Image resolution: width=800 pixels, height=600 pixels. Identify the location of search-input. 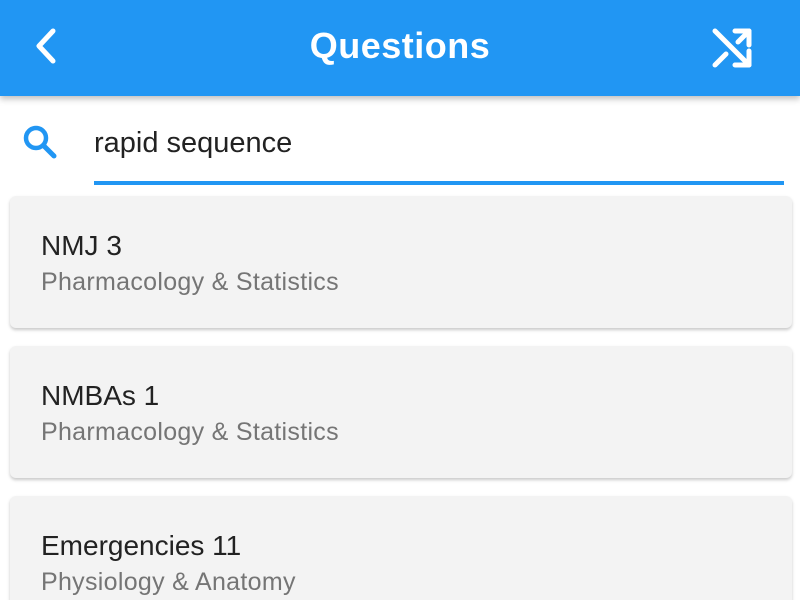
(439, 143).